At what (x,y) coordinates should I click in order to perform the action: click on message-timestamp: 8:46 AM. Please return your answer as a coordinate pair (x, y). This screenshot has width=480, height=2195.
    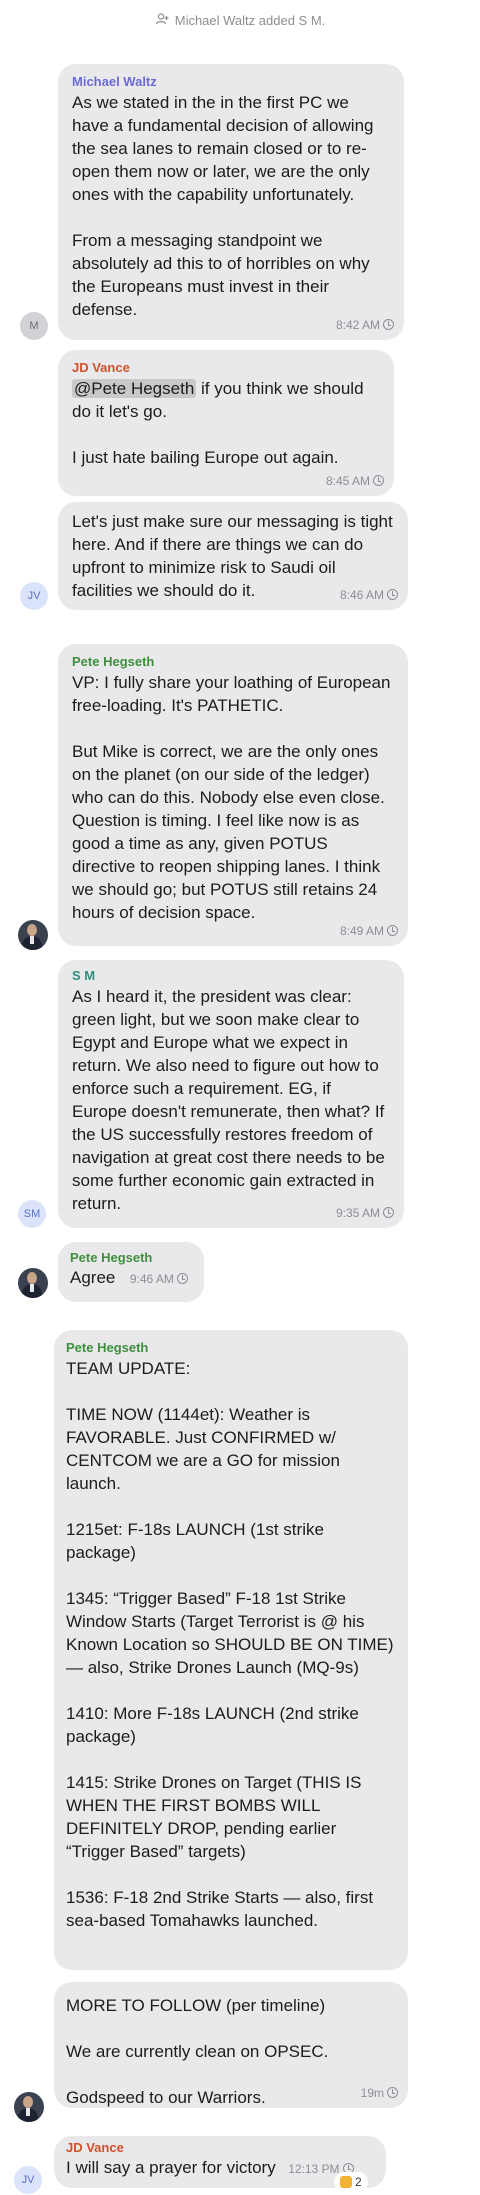
    Looking at the image, I should click on (369, 595).